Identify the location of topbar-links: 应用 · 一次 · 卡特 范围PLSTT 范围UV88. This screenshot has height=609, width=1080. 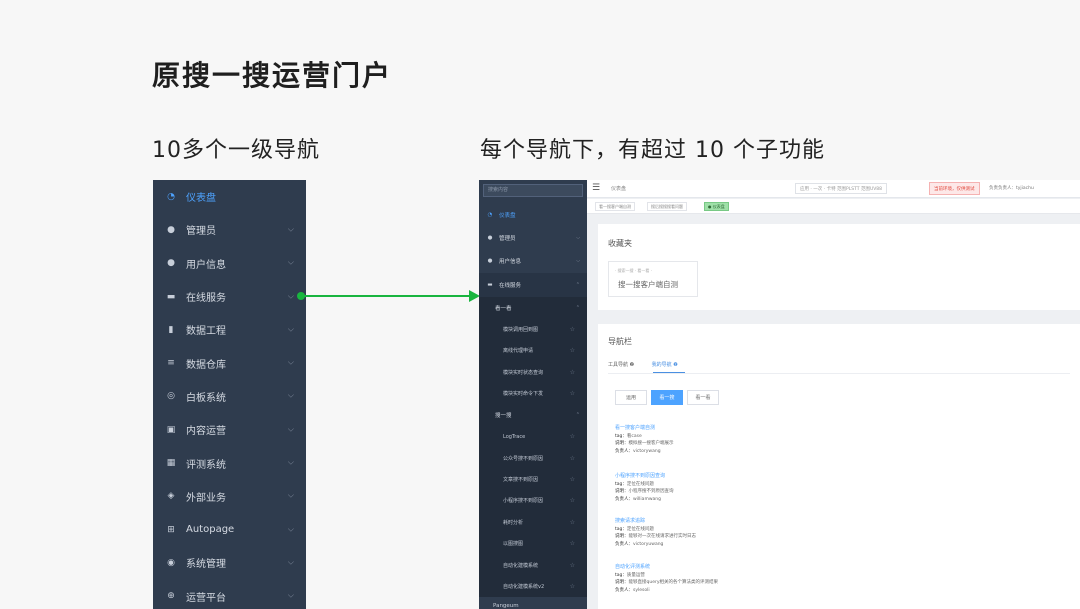
(841, 188).